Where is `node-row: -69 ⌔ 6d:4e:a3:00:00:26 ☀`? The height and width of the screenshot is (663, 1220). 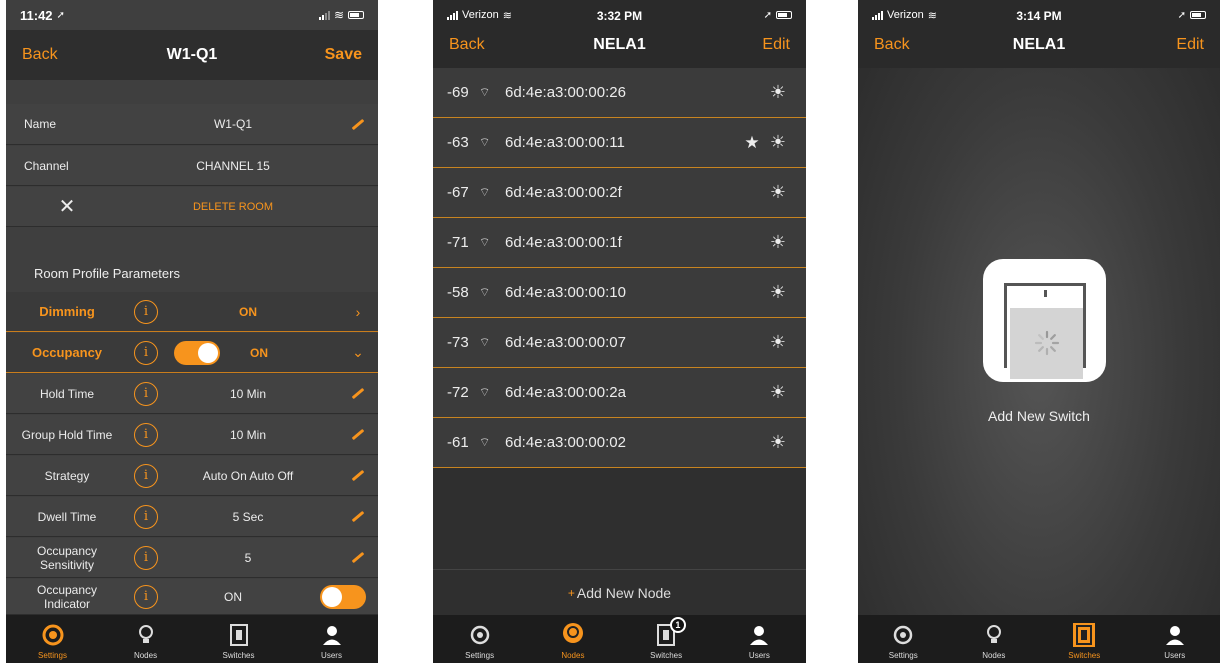
node-row: -69 ⌔ 6d:4e:a3:00:00:26 ☀ is located at coordinates (619, 93).